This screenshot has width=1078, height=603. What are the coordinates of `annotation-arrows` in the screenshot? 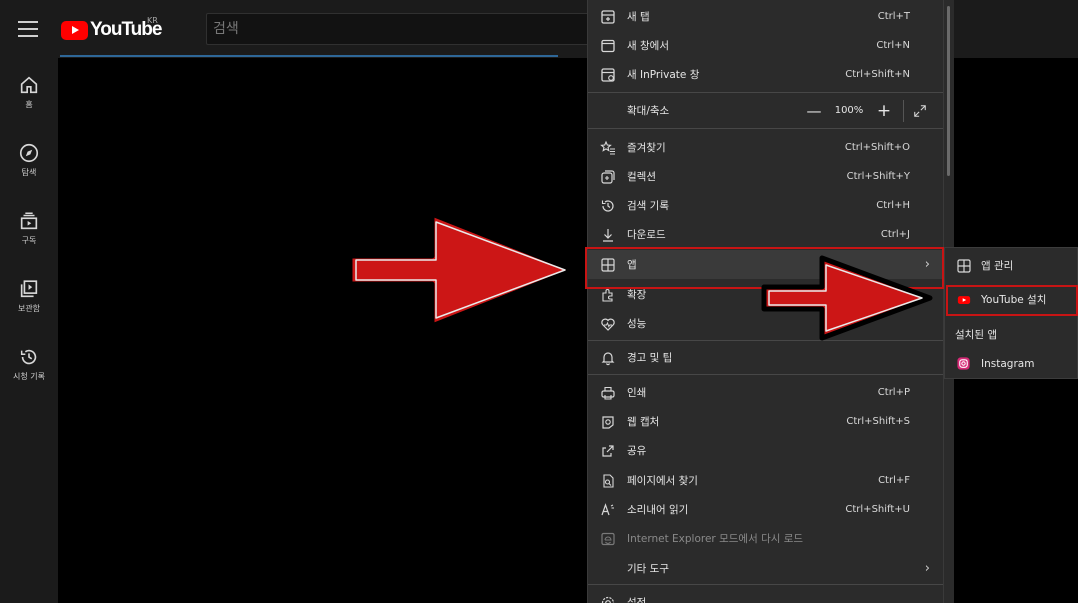 It's located at (640, 276).